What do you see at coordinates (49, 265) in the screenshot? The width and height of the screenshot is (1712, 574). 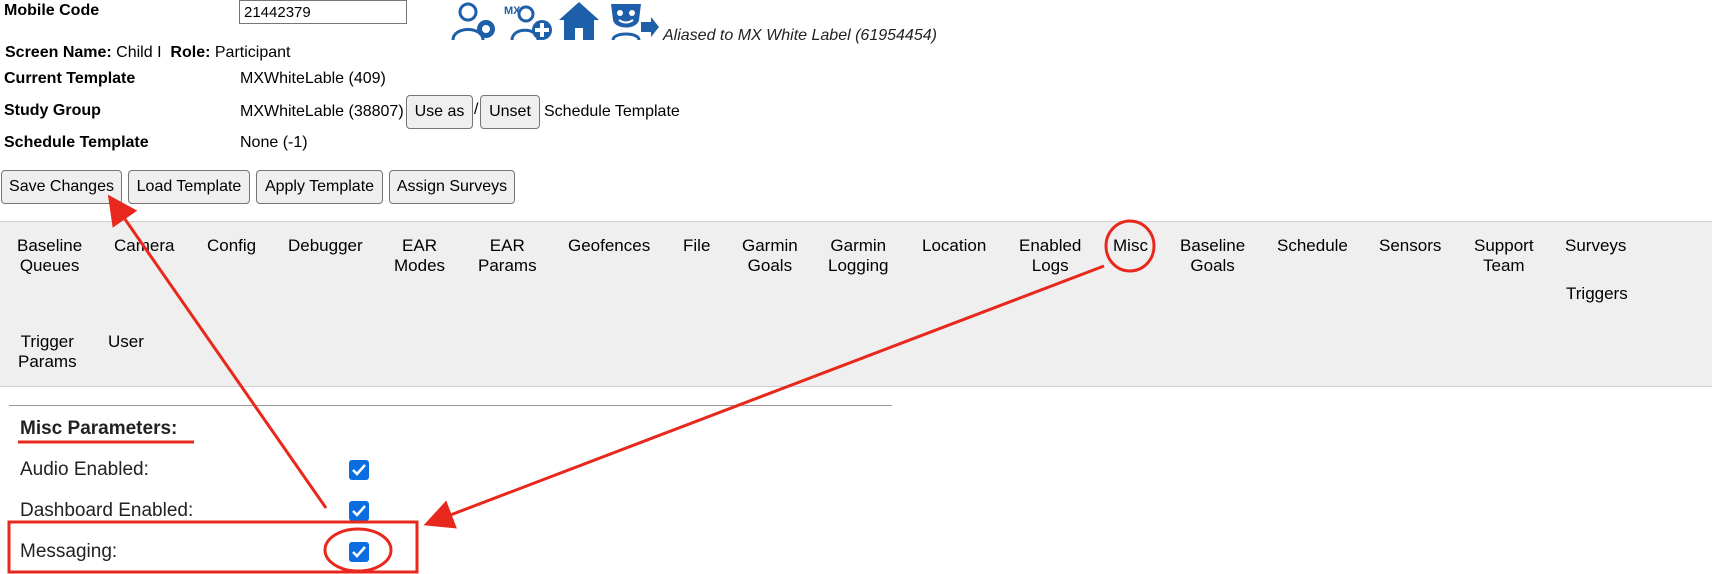 I see `tab-label: Queues` at bounding box center [49, 265].